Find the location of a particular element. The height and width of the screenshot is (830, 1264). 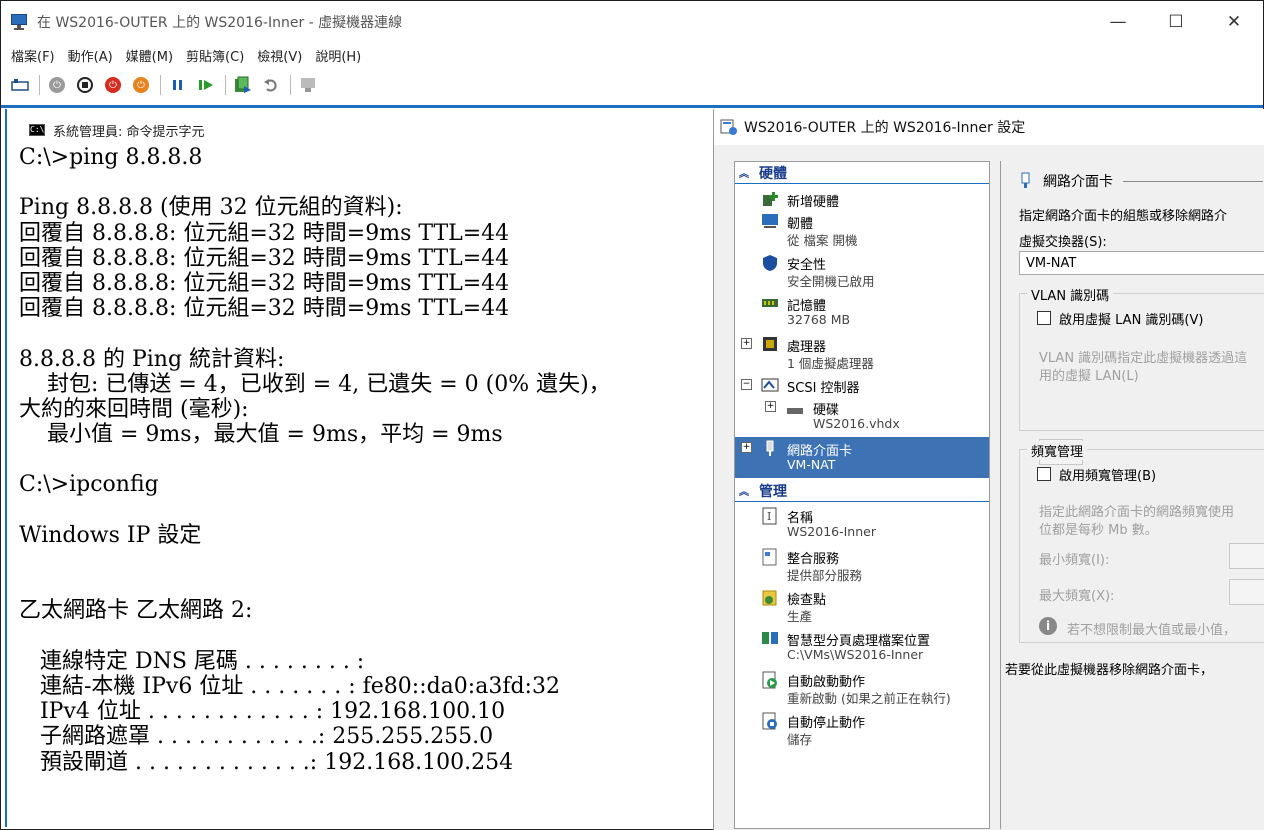

tree-item-detail: 生產 is located at coordinates (800, 616).